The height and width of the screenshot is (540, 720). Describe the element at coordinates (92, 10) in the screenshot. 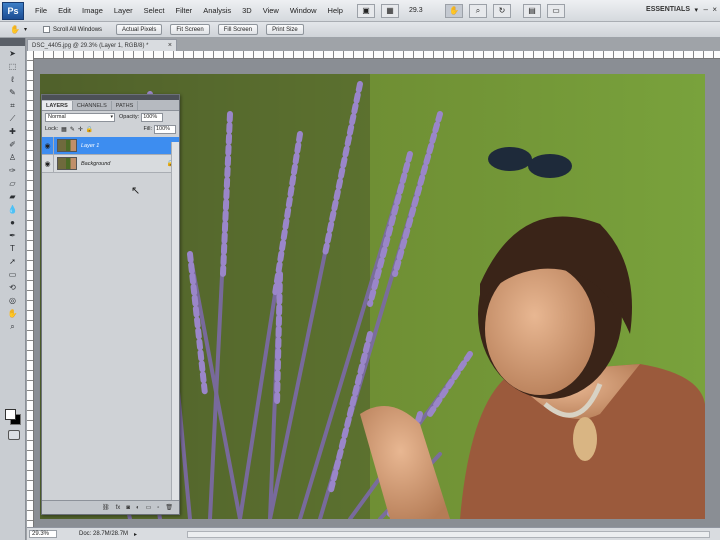

I see `menu-image: Image` at that location.